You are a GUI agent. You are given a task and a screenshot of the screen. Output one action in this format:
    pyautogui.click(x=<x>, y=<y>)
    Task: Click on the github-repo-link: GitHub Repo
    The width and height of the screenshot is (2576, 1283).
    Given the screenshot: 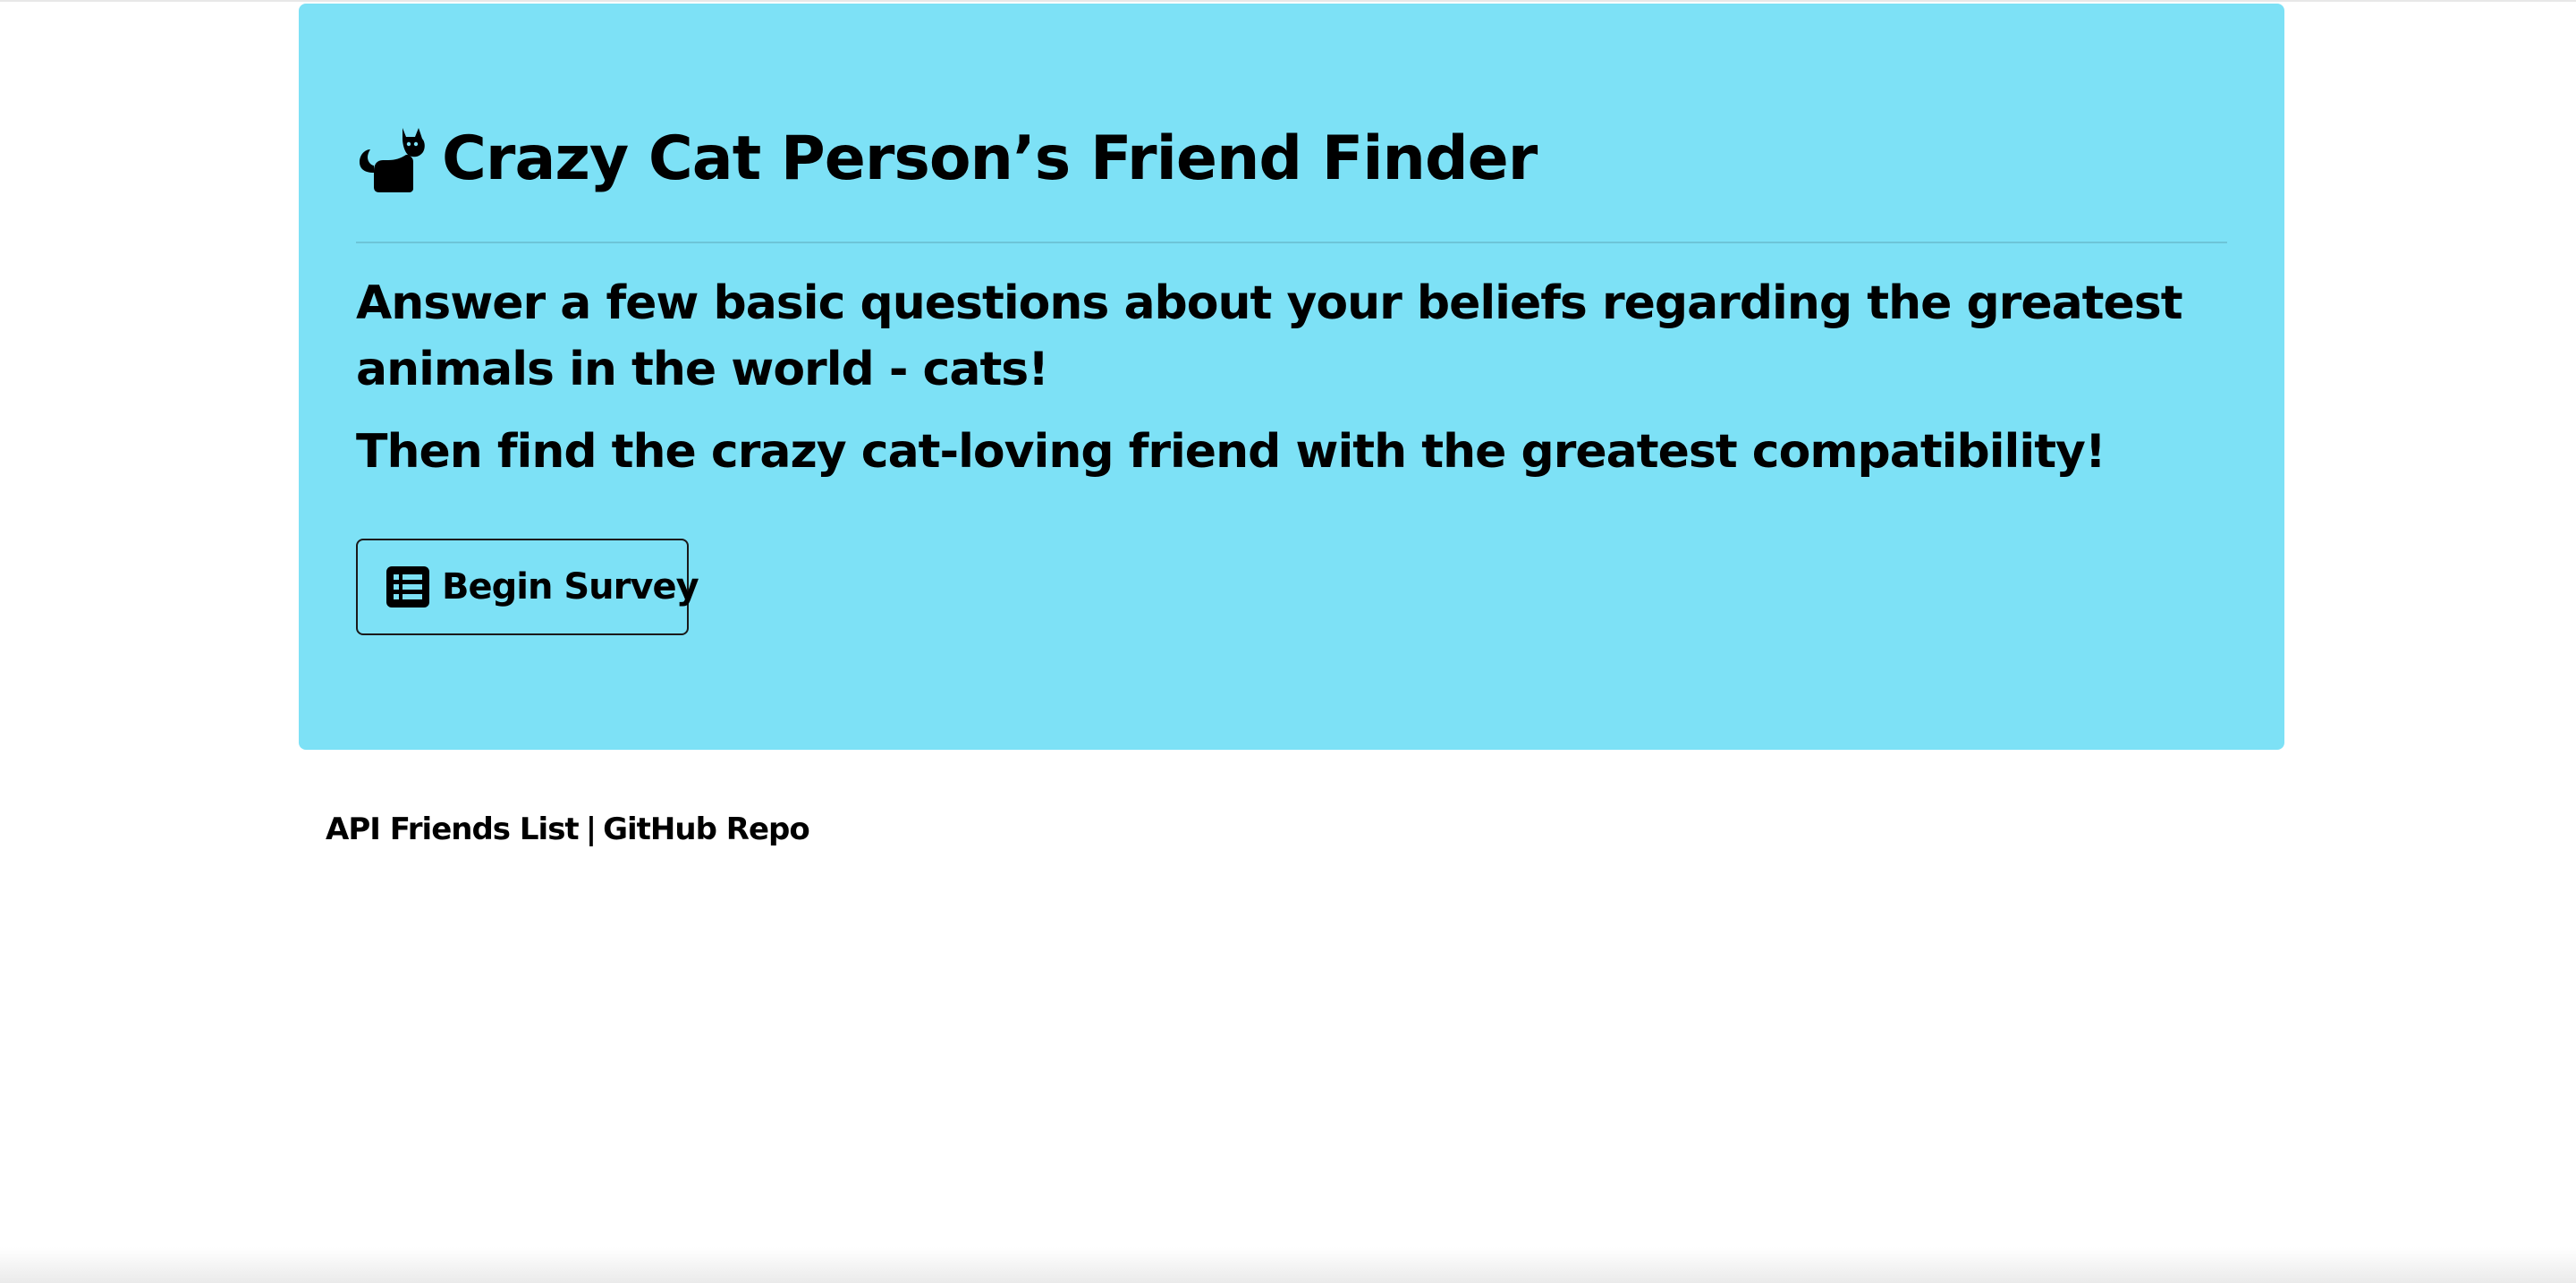 What is the action you would take?
    pyautogui.click(x=706, y=829)
    